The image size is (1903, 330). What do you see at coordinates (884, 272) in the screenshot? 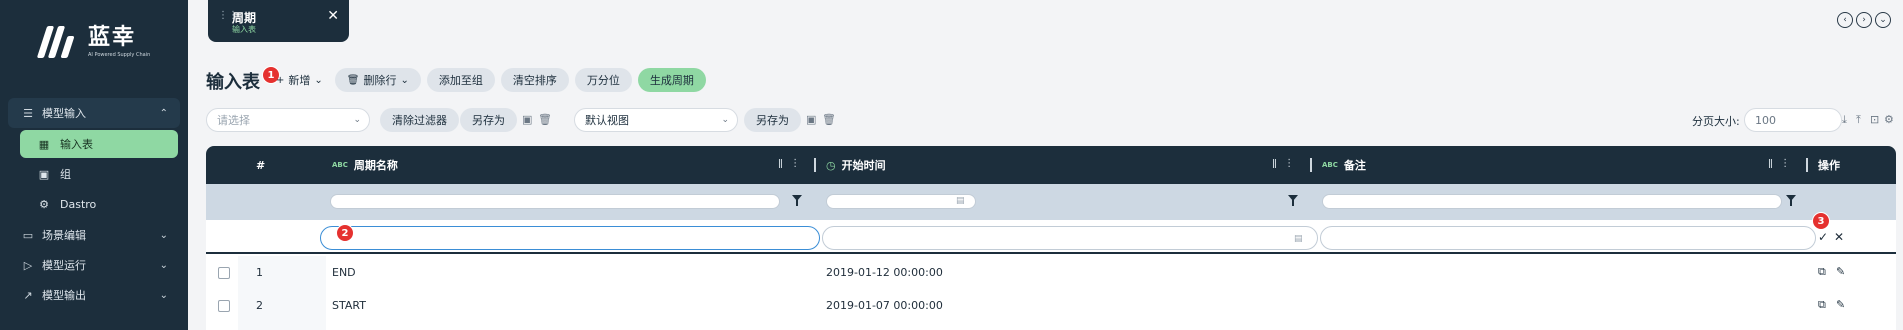
I see `row-start: 2019-01-12 00:00:00` at bounding box center [884, 272].